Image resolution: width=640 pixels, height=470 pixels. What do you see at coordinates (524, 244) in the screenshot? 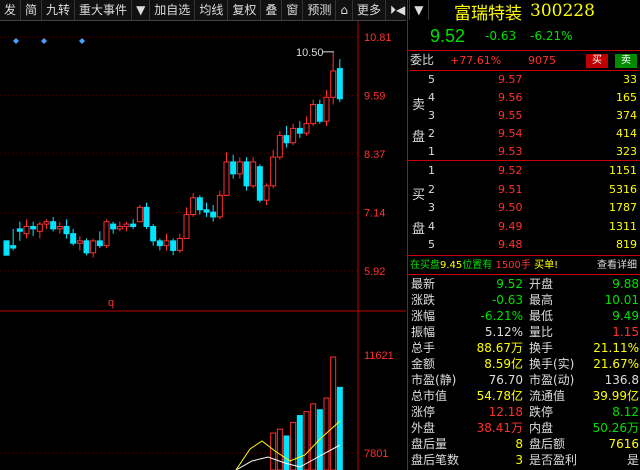
I see `buy-order-row: 5 9.48 819` at bounding box center [524, 244].